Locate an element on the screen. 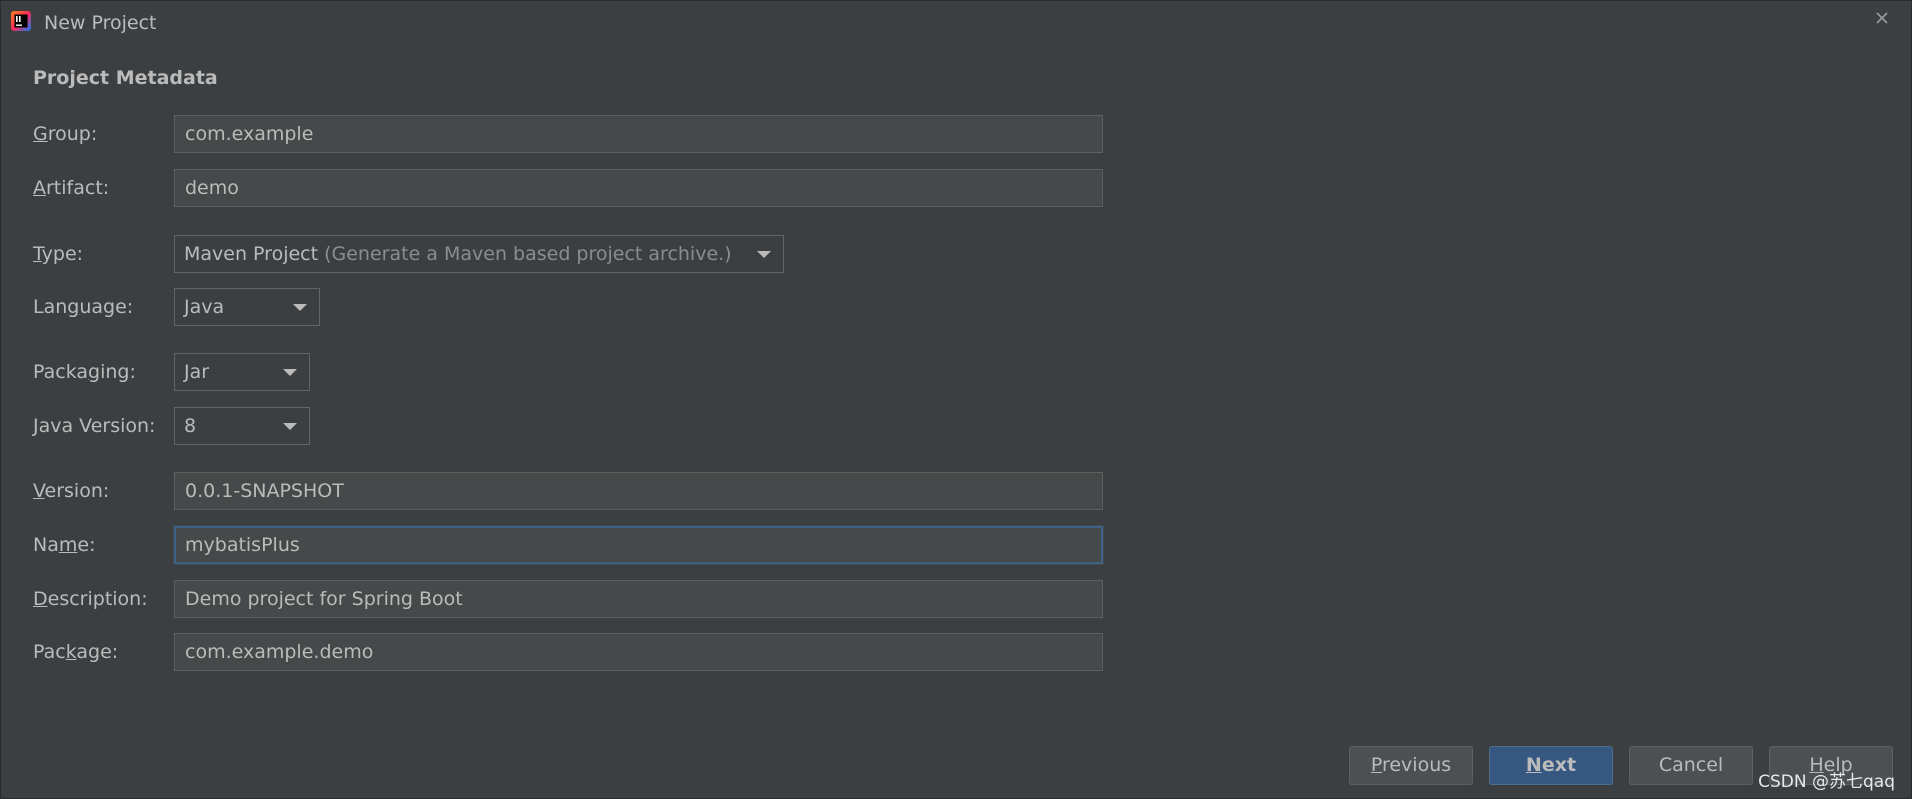 Image resolution: width=1912 pixels, height=799 pixels. description-row: Description: is located at coordinates (601, 599).